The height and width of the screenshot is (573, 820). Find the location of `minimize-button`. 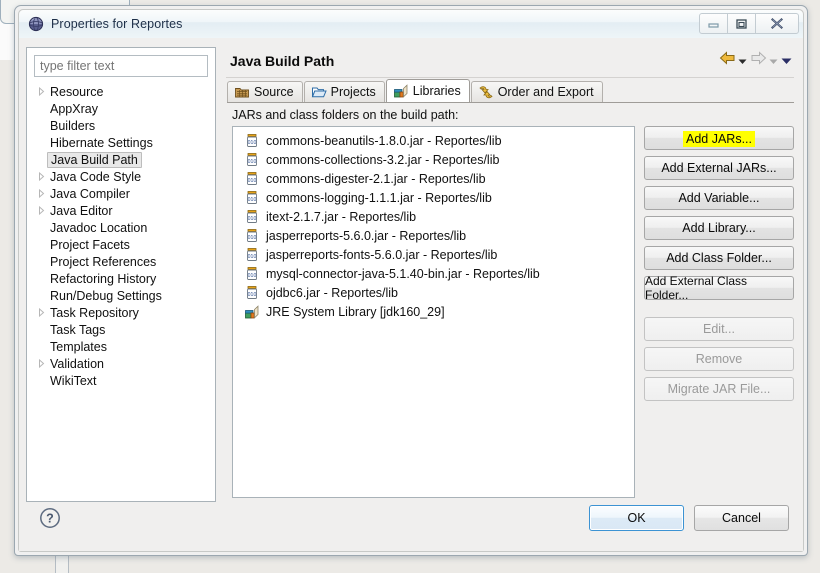

minimize-button is located at coordinates (713, 23).